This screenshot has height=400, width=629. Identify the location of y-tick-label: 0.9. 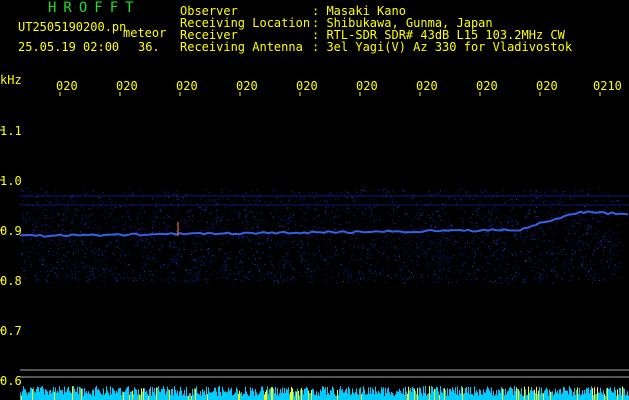
(11, 231).